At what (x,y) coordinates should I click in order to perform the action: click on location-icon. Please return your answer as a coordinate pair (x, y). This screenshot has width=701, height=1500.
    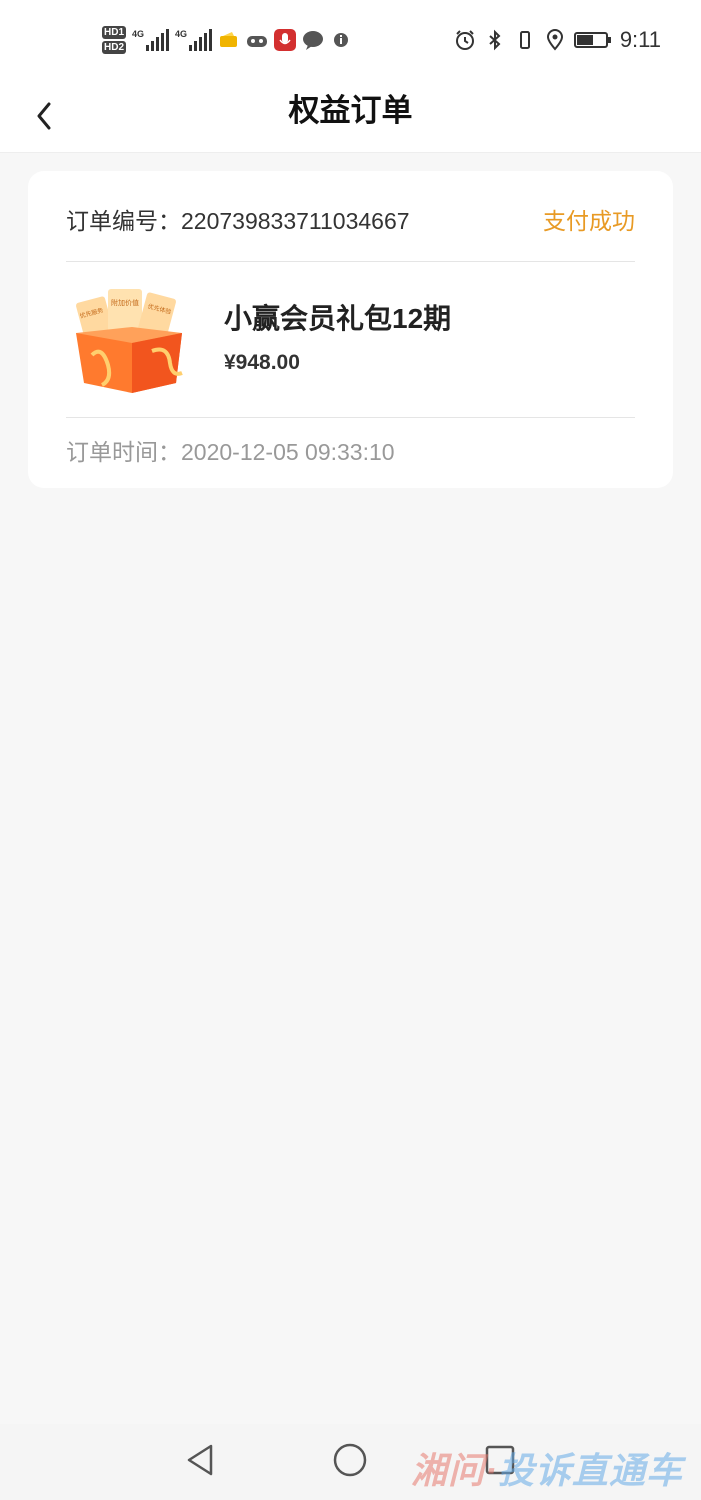
    Looking at the image, I should click on (554, 40).